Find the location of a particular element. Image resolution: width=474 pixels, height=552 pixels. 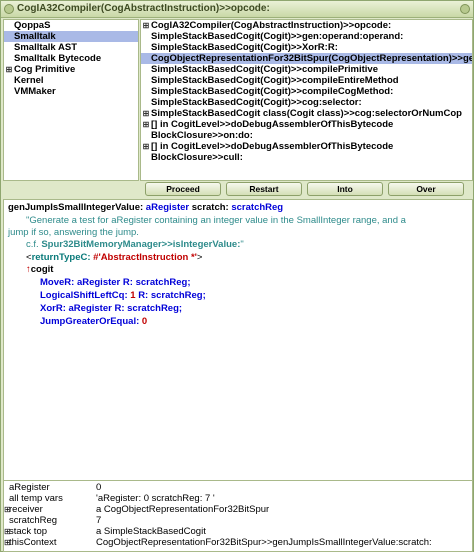

inspector-key: scratchReg is located at coordinates (33, 520).